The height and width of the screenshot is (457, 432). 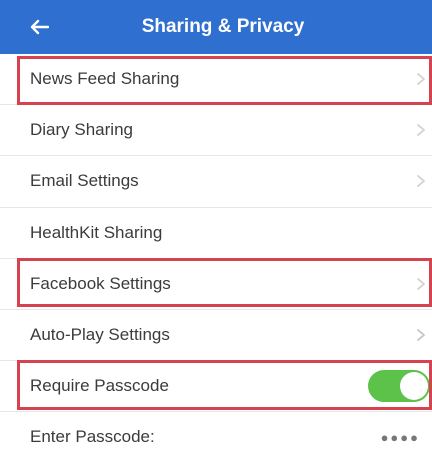 What do you see at coordinates (92, 436) in the screenshot?
I see `settings-row-label: Enter Passcode:` at bounding box center [92, 436].